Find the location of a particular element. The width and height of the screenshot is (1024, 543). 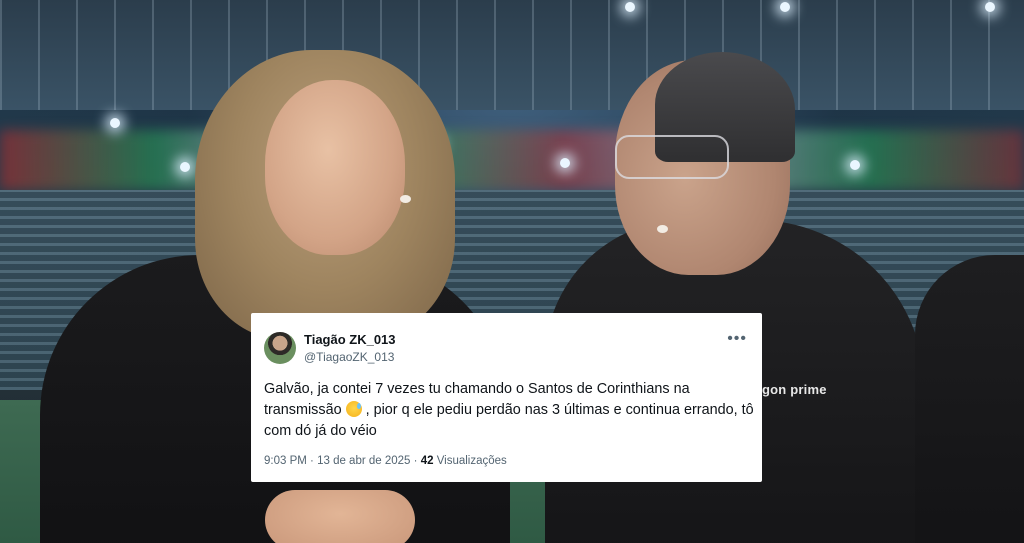

stadium-lights is located at coordinates (512, 160).